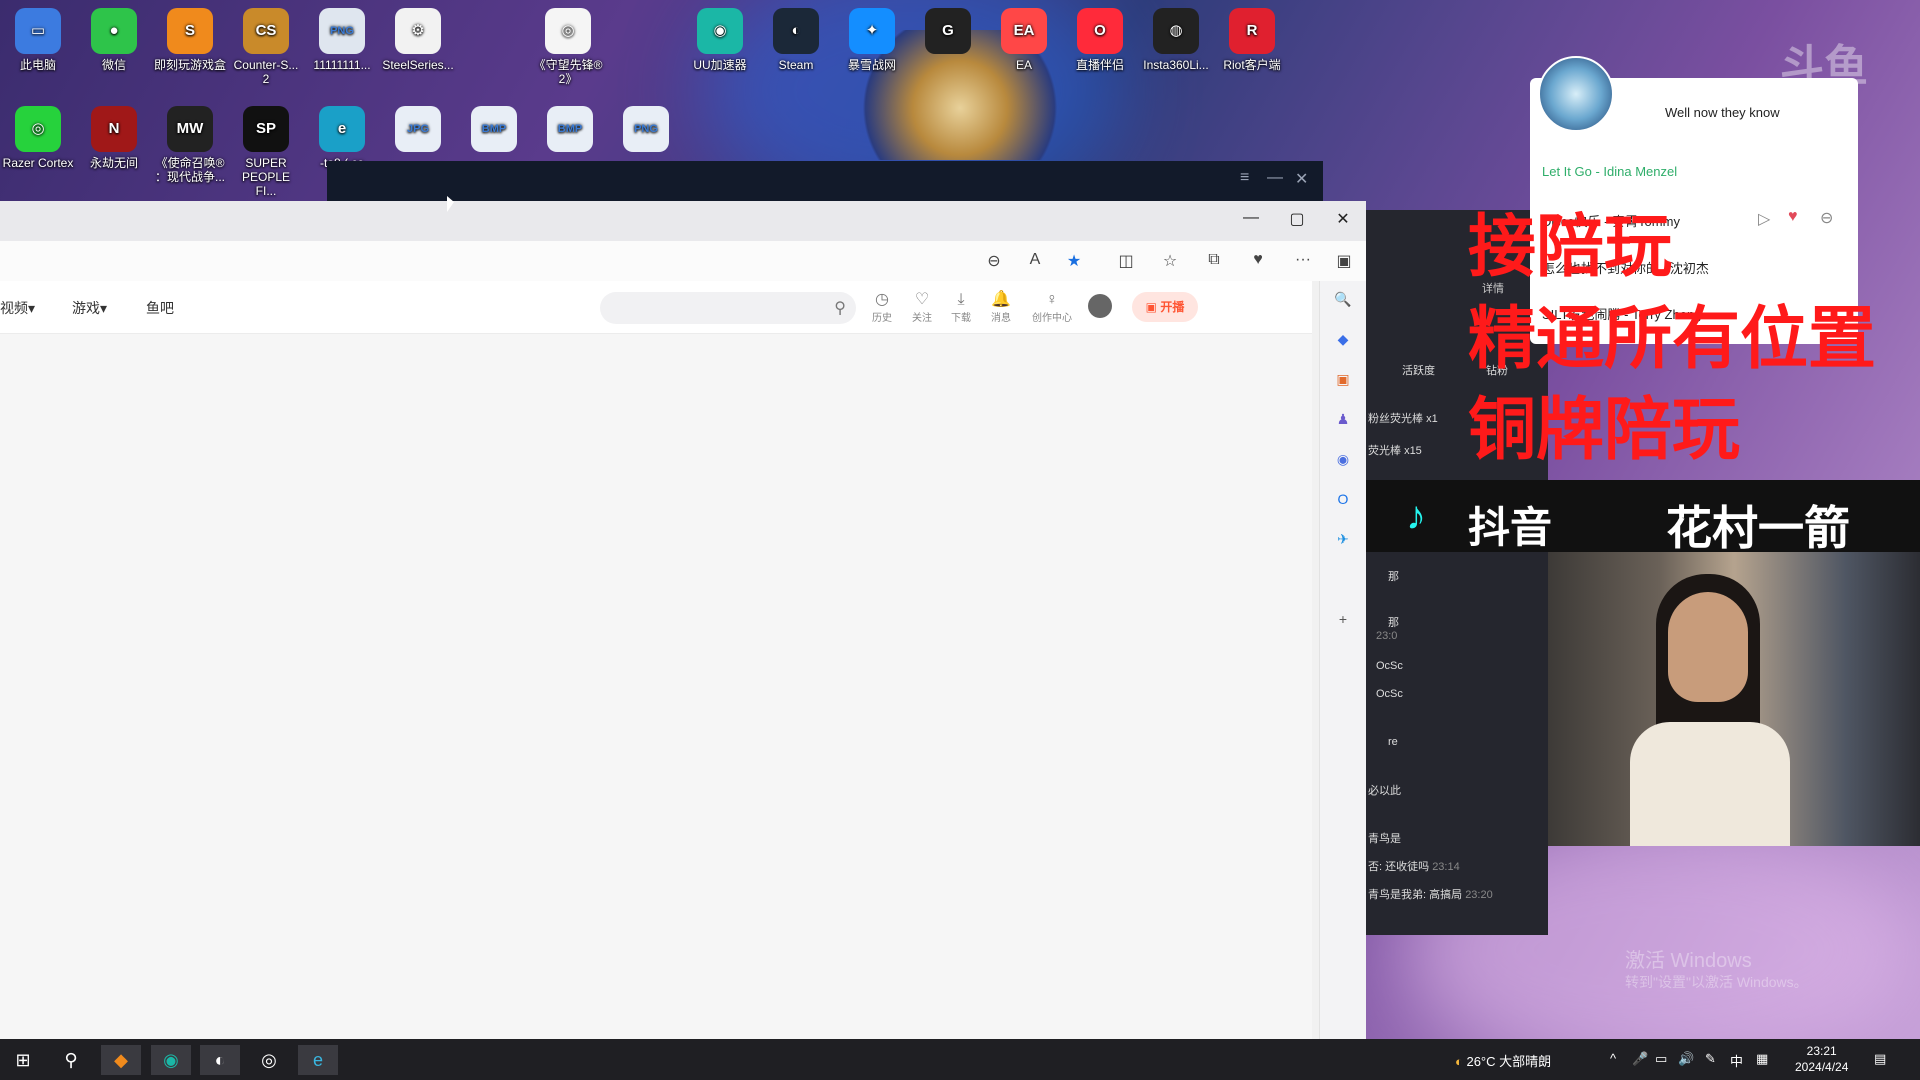 Image resolution: width=1920 pixels, height=1080 pixels. Describe the element at coordinates (1024, 40) in the screenshot. I see `desktop-icon: EA EA` at that location.